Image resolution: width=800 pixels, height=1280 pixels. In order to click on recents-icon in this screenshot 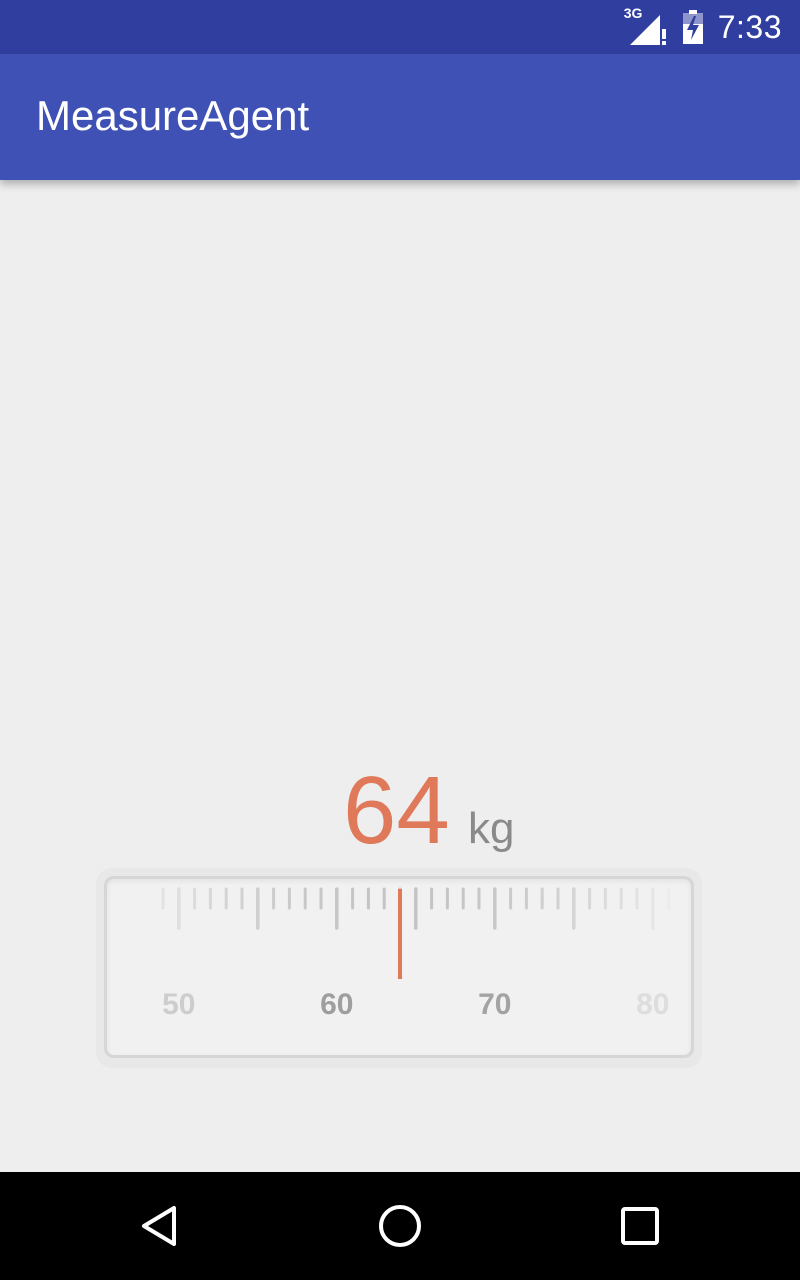, I will do `click(640, 1226)`.